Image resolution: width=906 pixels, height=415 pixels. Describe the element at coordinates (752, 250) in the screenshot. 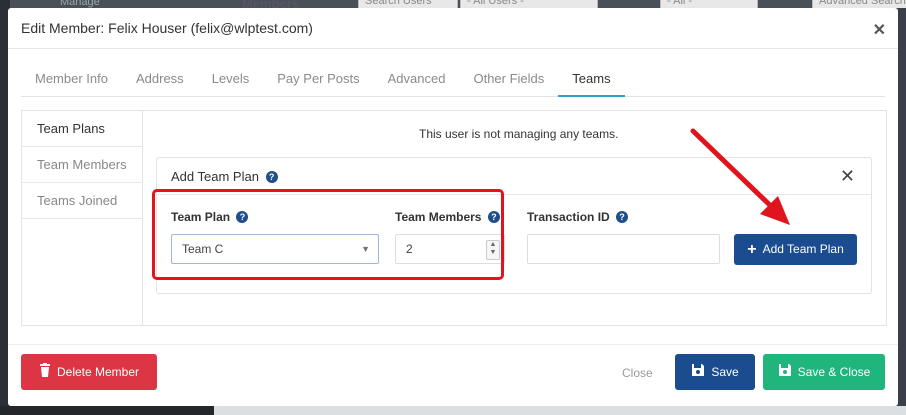

I see `plus-icon: +` at that location.